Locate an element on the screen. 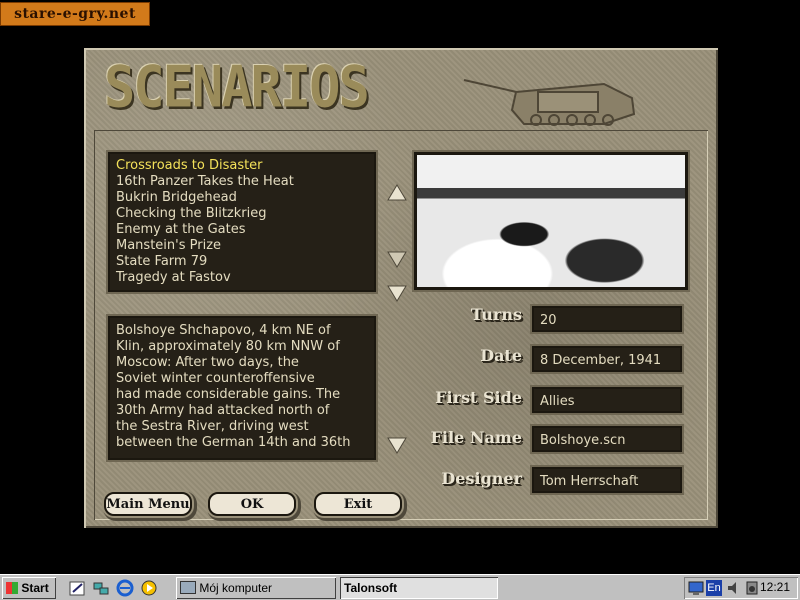 This screenshot has height=600, width=800. volume-icon is located at coordinates (734, 588).